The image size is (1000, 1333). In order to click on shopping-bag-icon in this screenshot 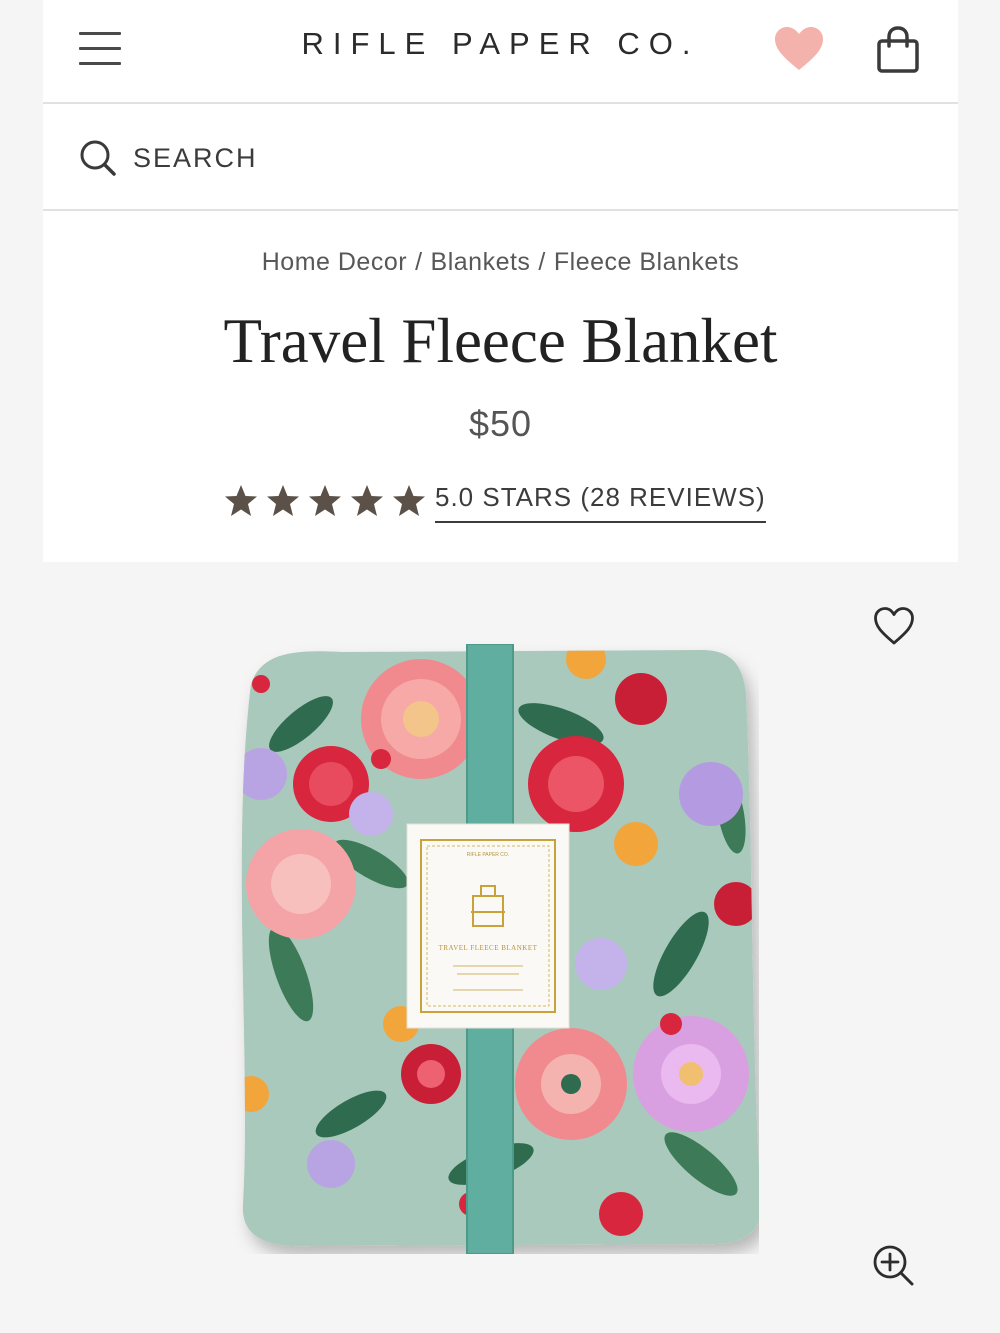, I will do `click(898, 50)`.